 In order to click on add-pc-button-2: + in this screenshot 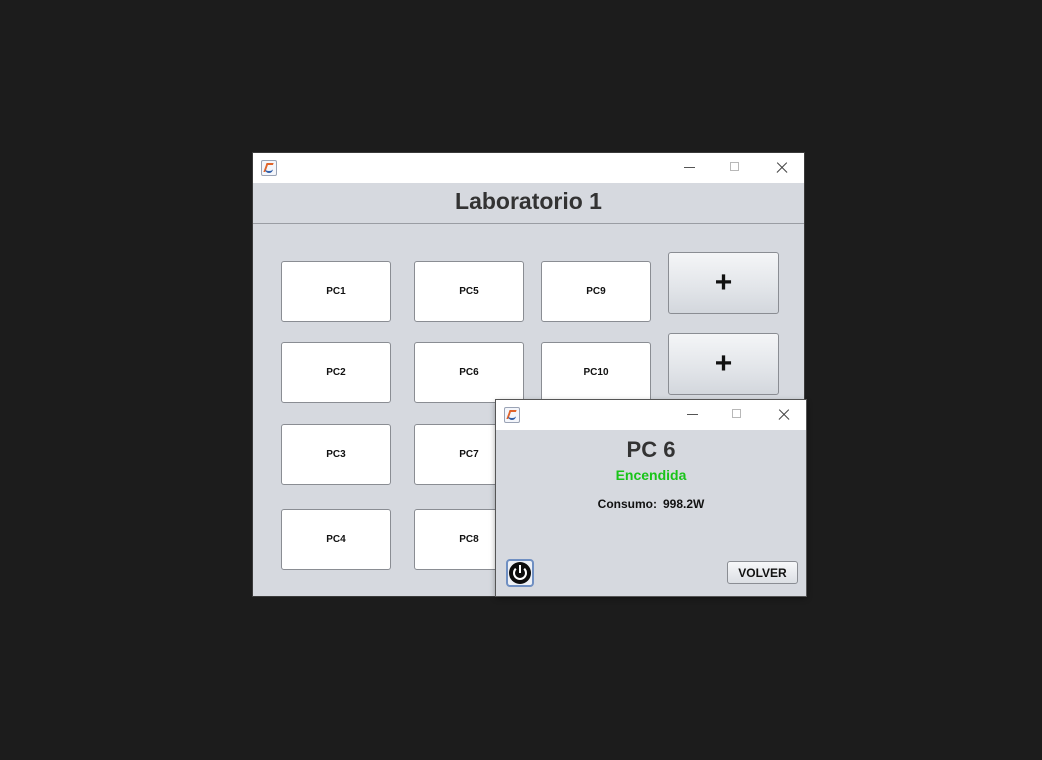, I will do `click(723, 364)`.